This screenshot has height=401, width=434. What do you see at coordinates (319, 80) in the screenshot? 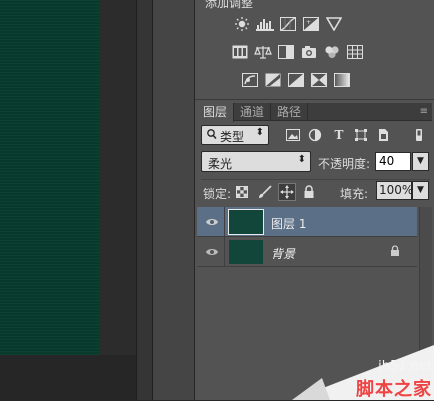
I see `selective-color-icon` at bounding box center [319, 80].